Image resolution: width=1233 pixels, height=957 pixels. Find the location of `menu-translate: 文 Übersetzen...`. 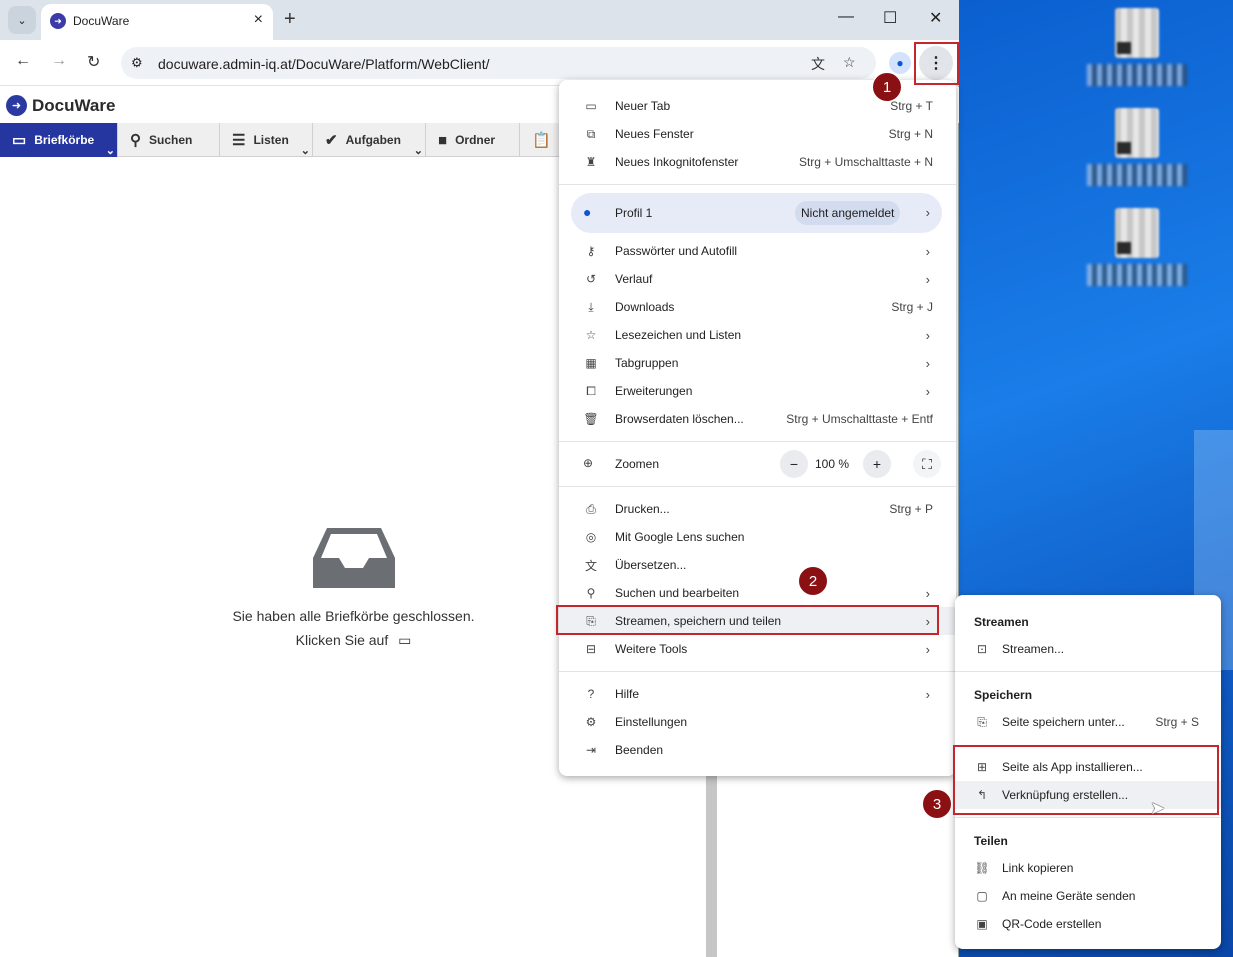

menu-translate: 文 Übersetzen... is located at coordinates (757, 565).